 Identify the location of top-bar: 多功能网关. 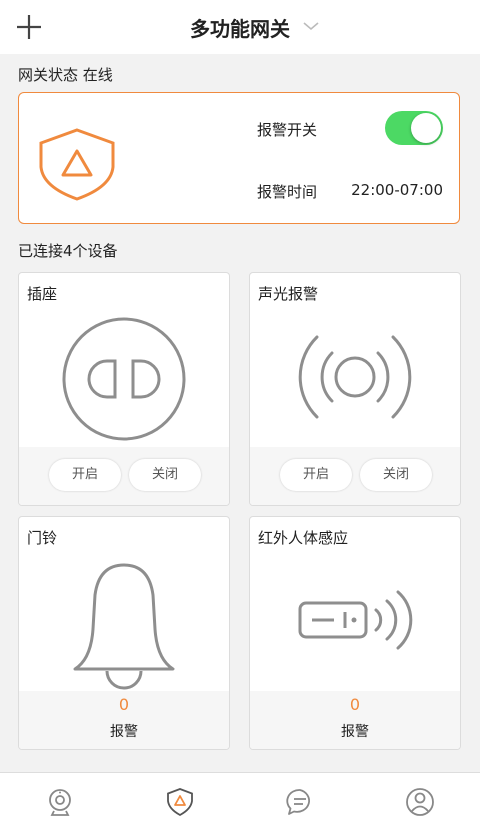
(240, 27).